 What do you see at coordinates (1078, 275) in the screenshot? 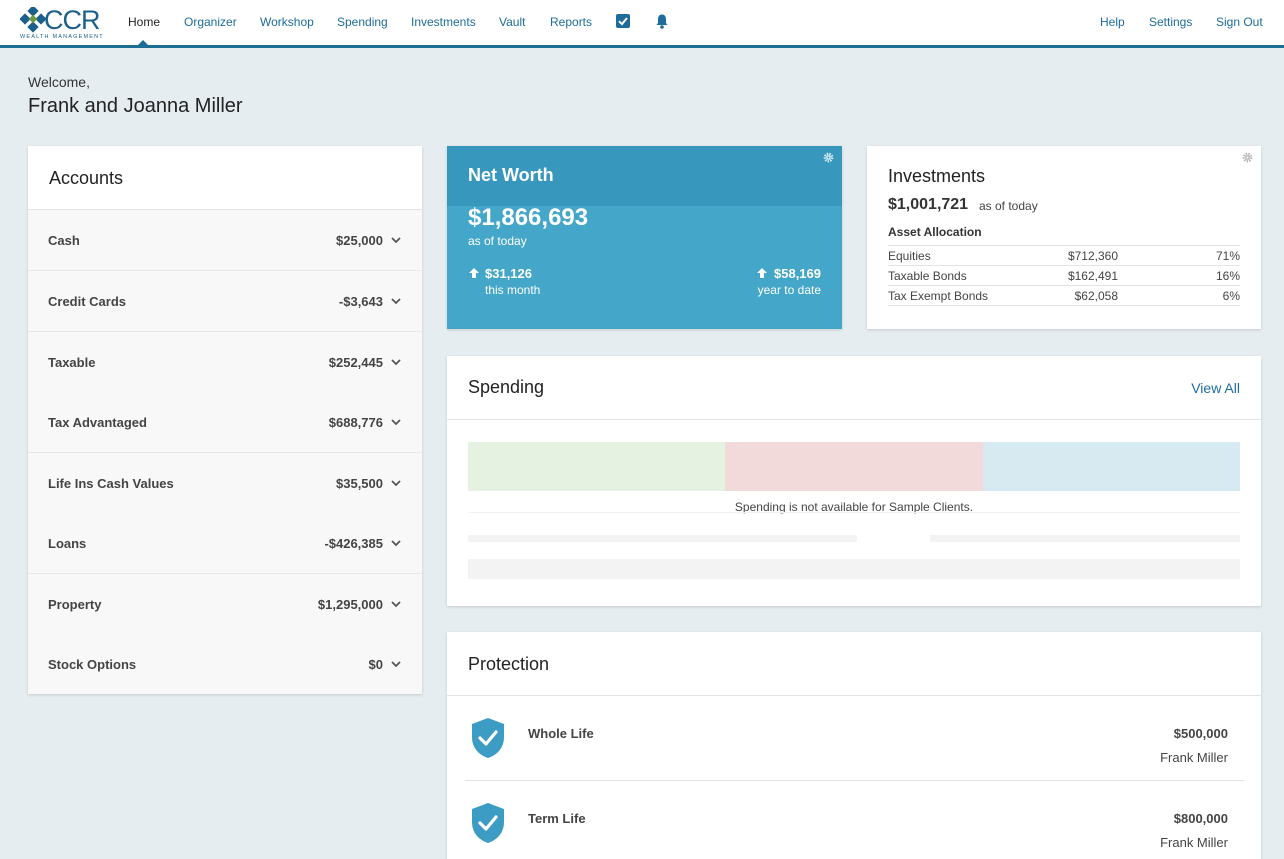
I see `allocation-value: $162,491` at bounding box center [1078, 275].